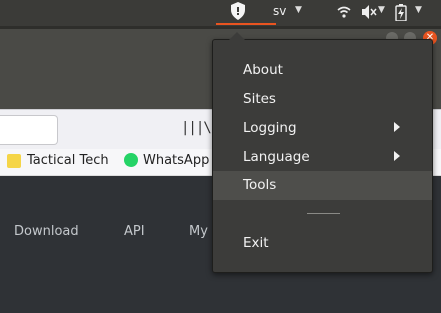  I want to click on bookmark-whatsapp: WhatsApp, so click(176, 160).